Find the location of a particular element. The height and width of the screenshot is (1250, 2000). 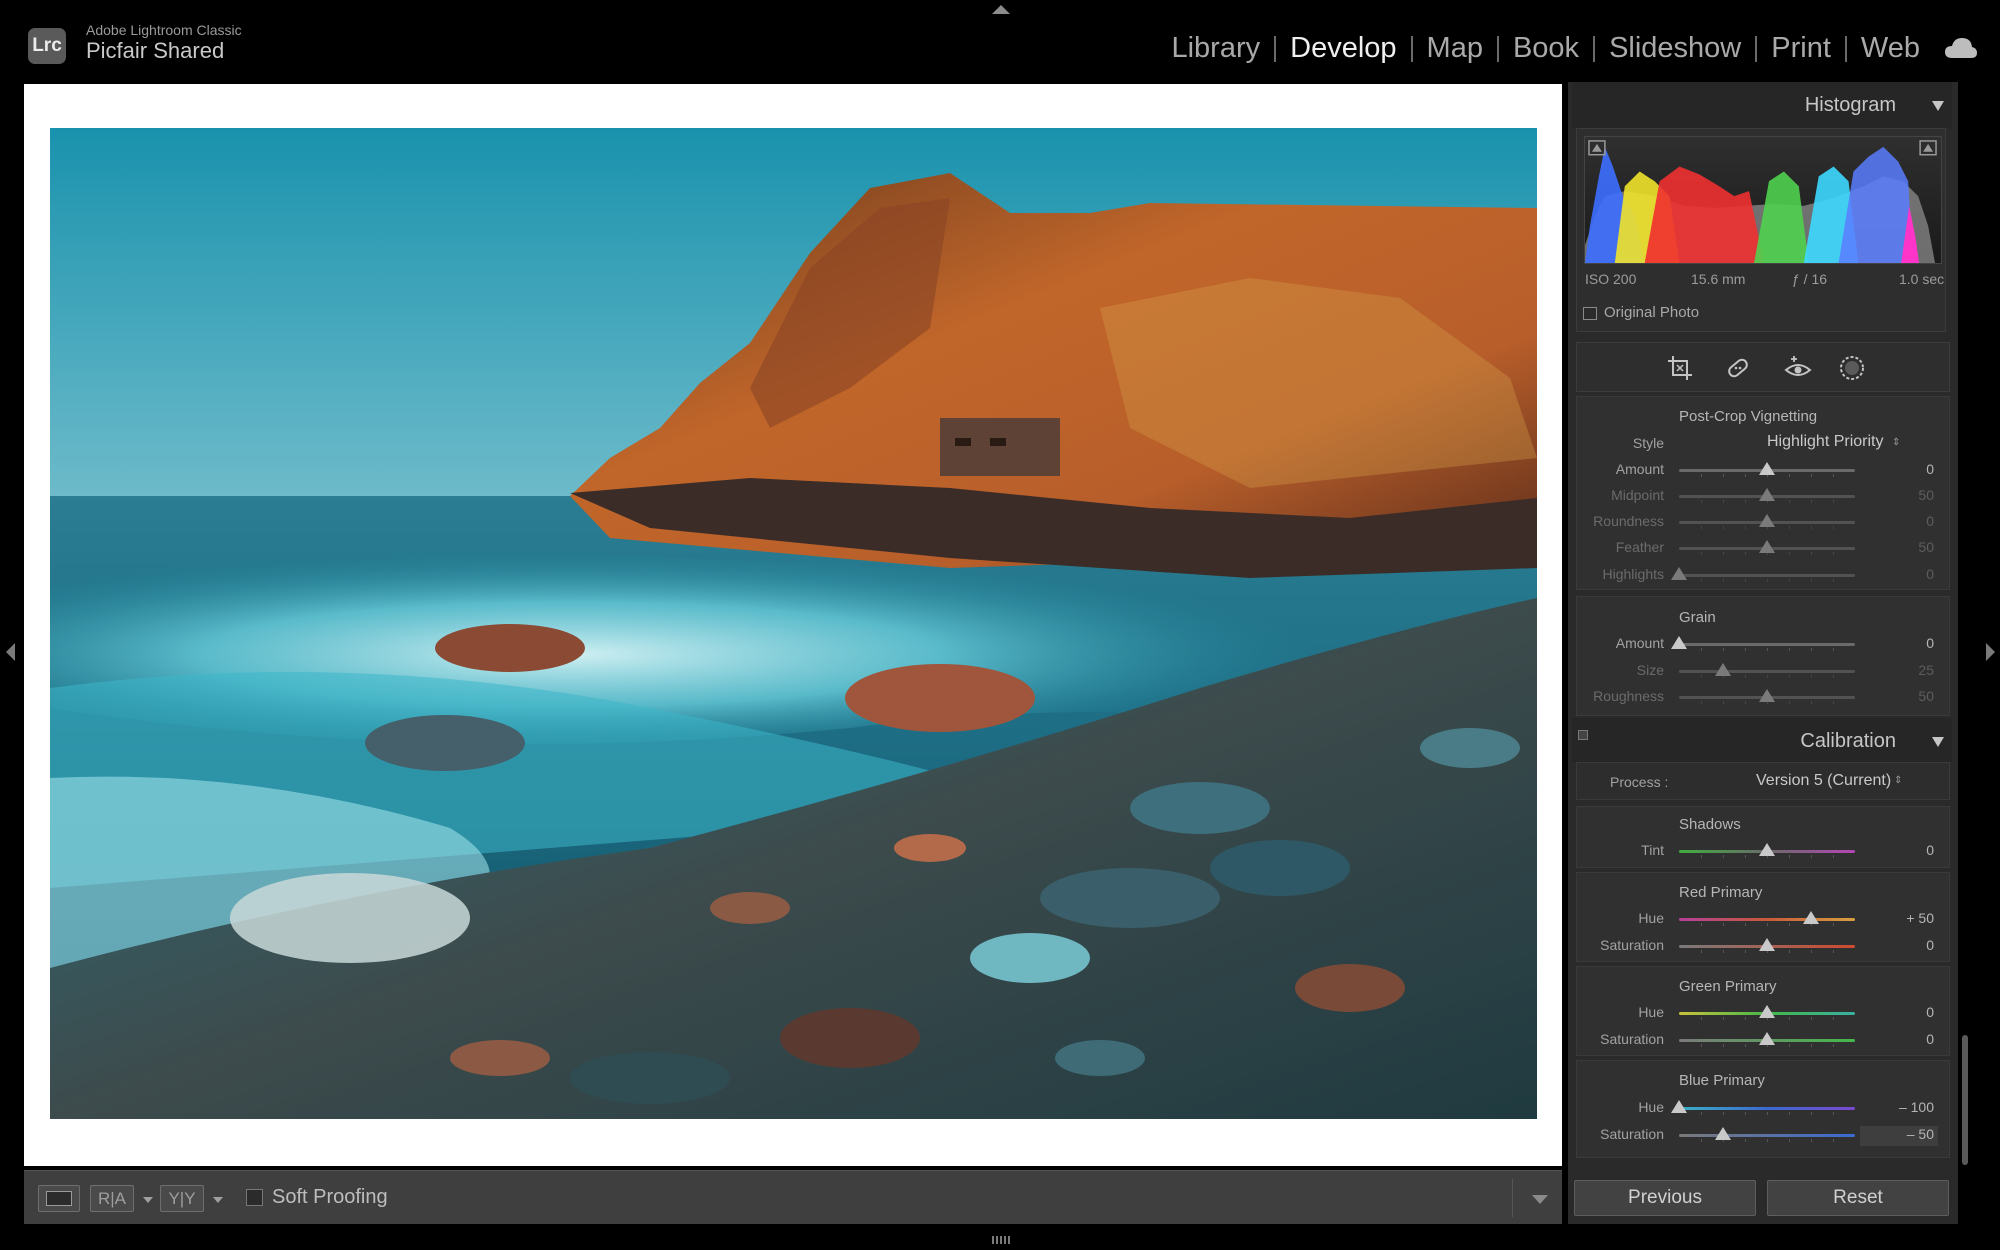

crop-overlay-icon is located at coordinates (1680, 368).